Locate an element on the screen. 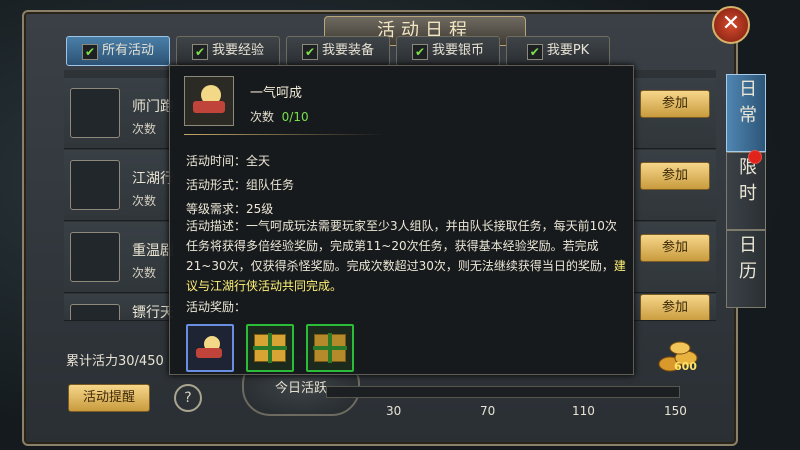 This screenshot has height=450, width=800. activity-name: 镖行天 is located at coordinates (153, 313).